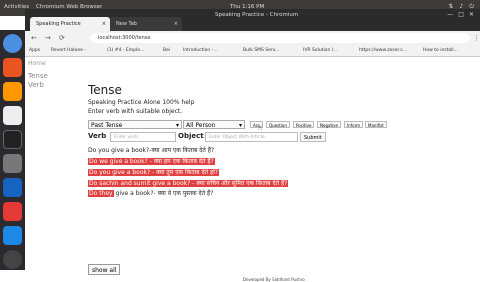 The width and height of the screenshot is (480, 282). What do you see at coordinates (143, 137) in the screenshot?
I see `verb-input: Enter verb` at bounding box center [143, 137].